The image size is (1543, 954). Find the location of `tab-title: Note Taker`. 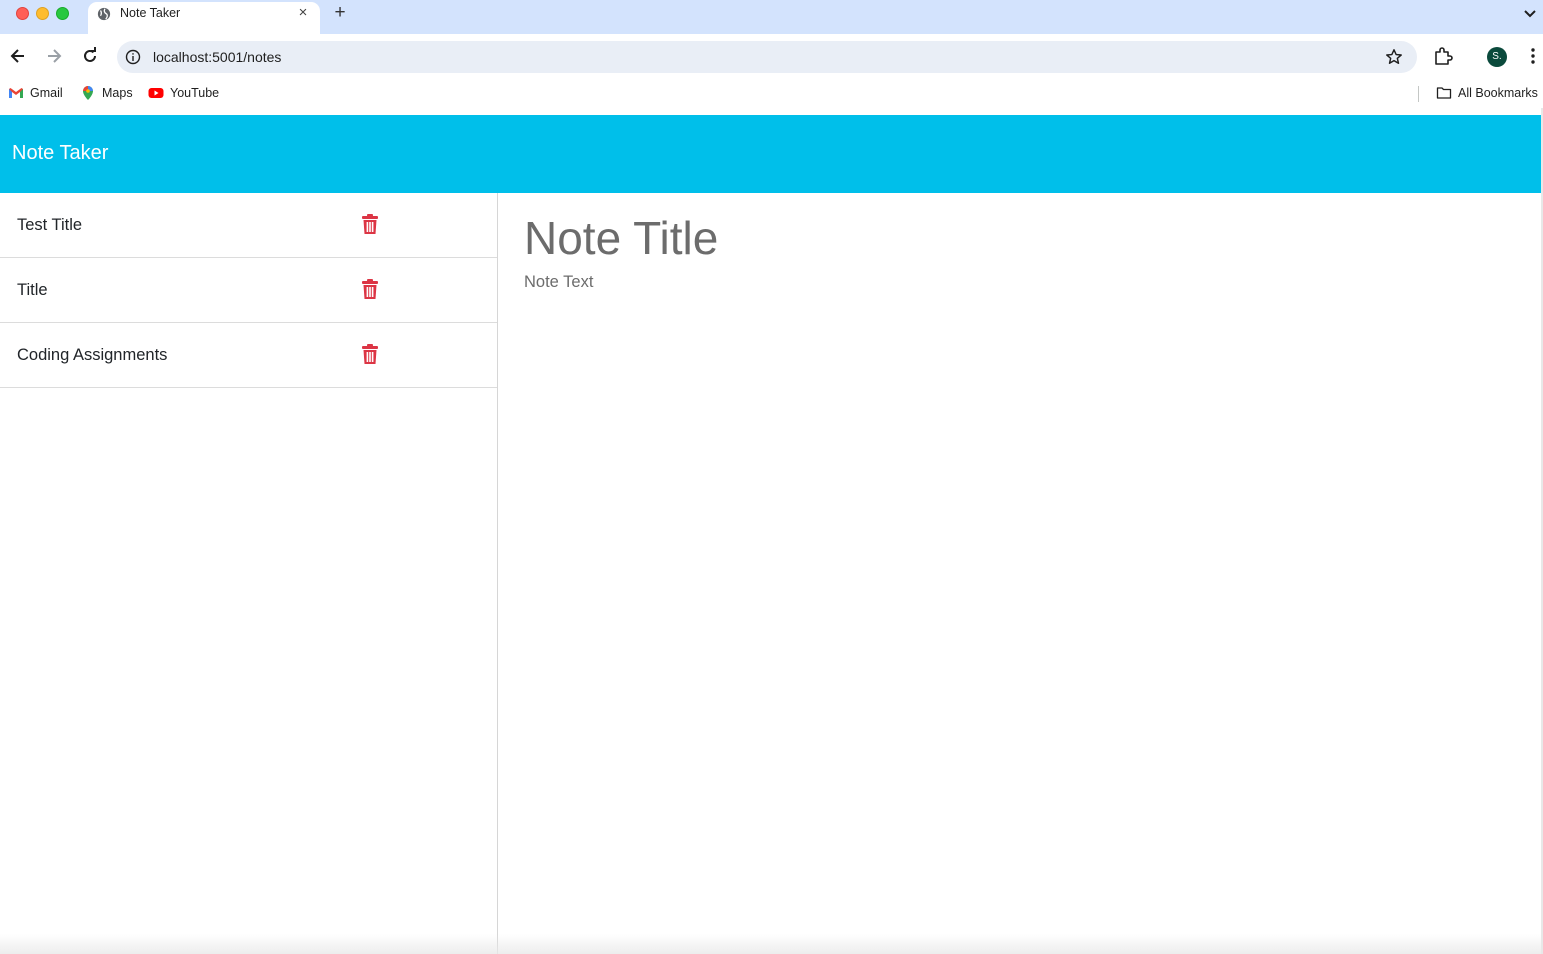

tab-title: Note Taker is located at coordinates (150, 13).